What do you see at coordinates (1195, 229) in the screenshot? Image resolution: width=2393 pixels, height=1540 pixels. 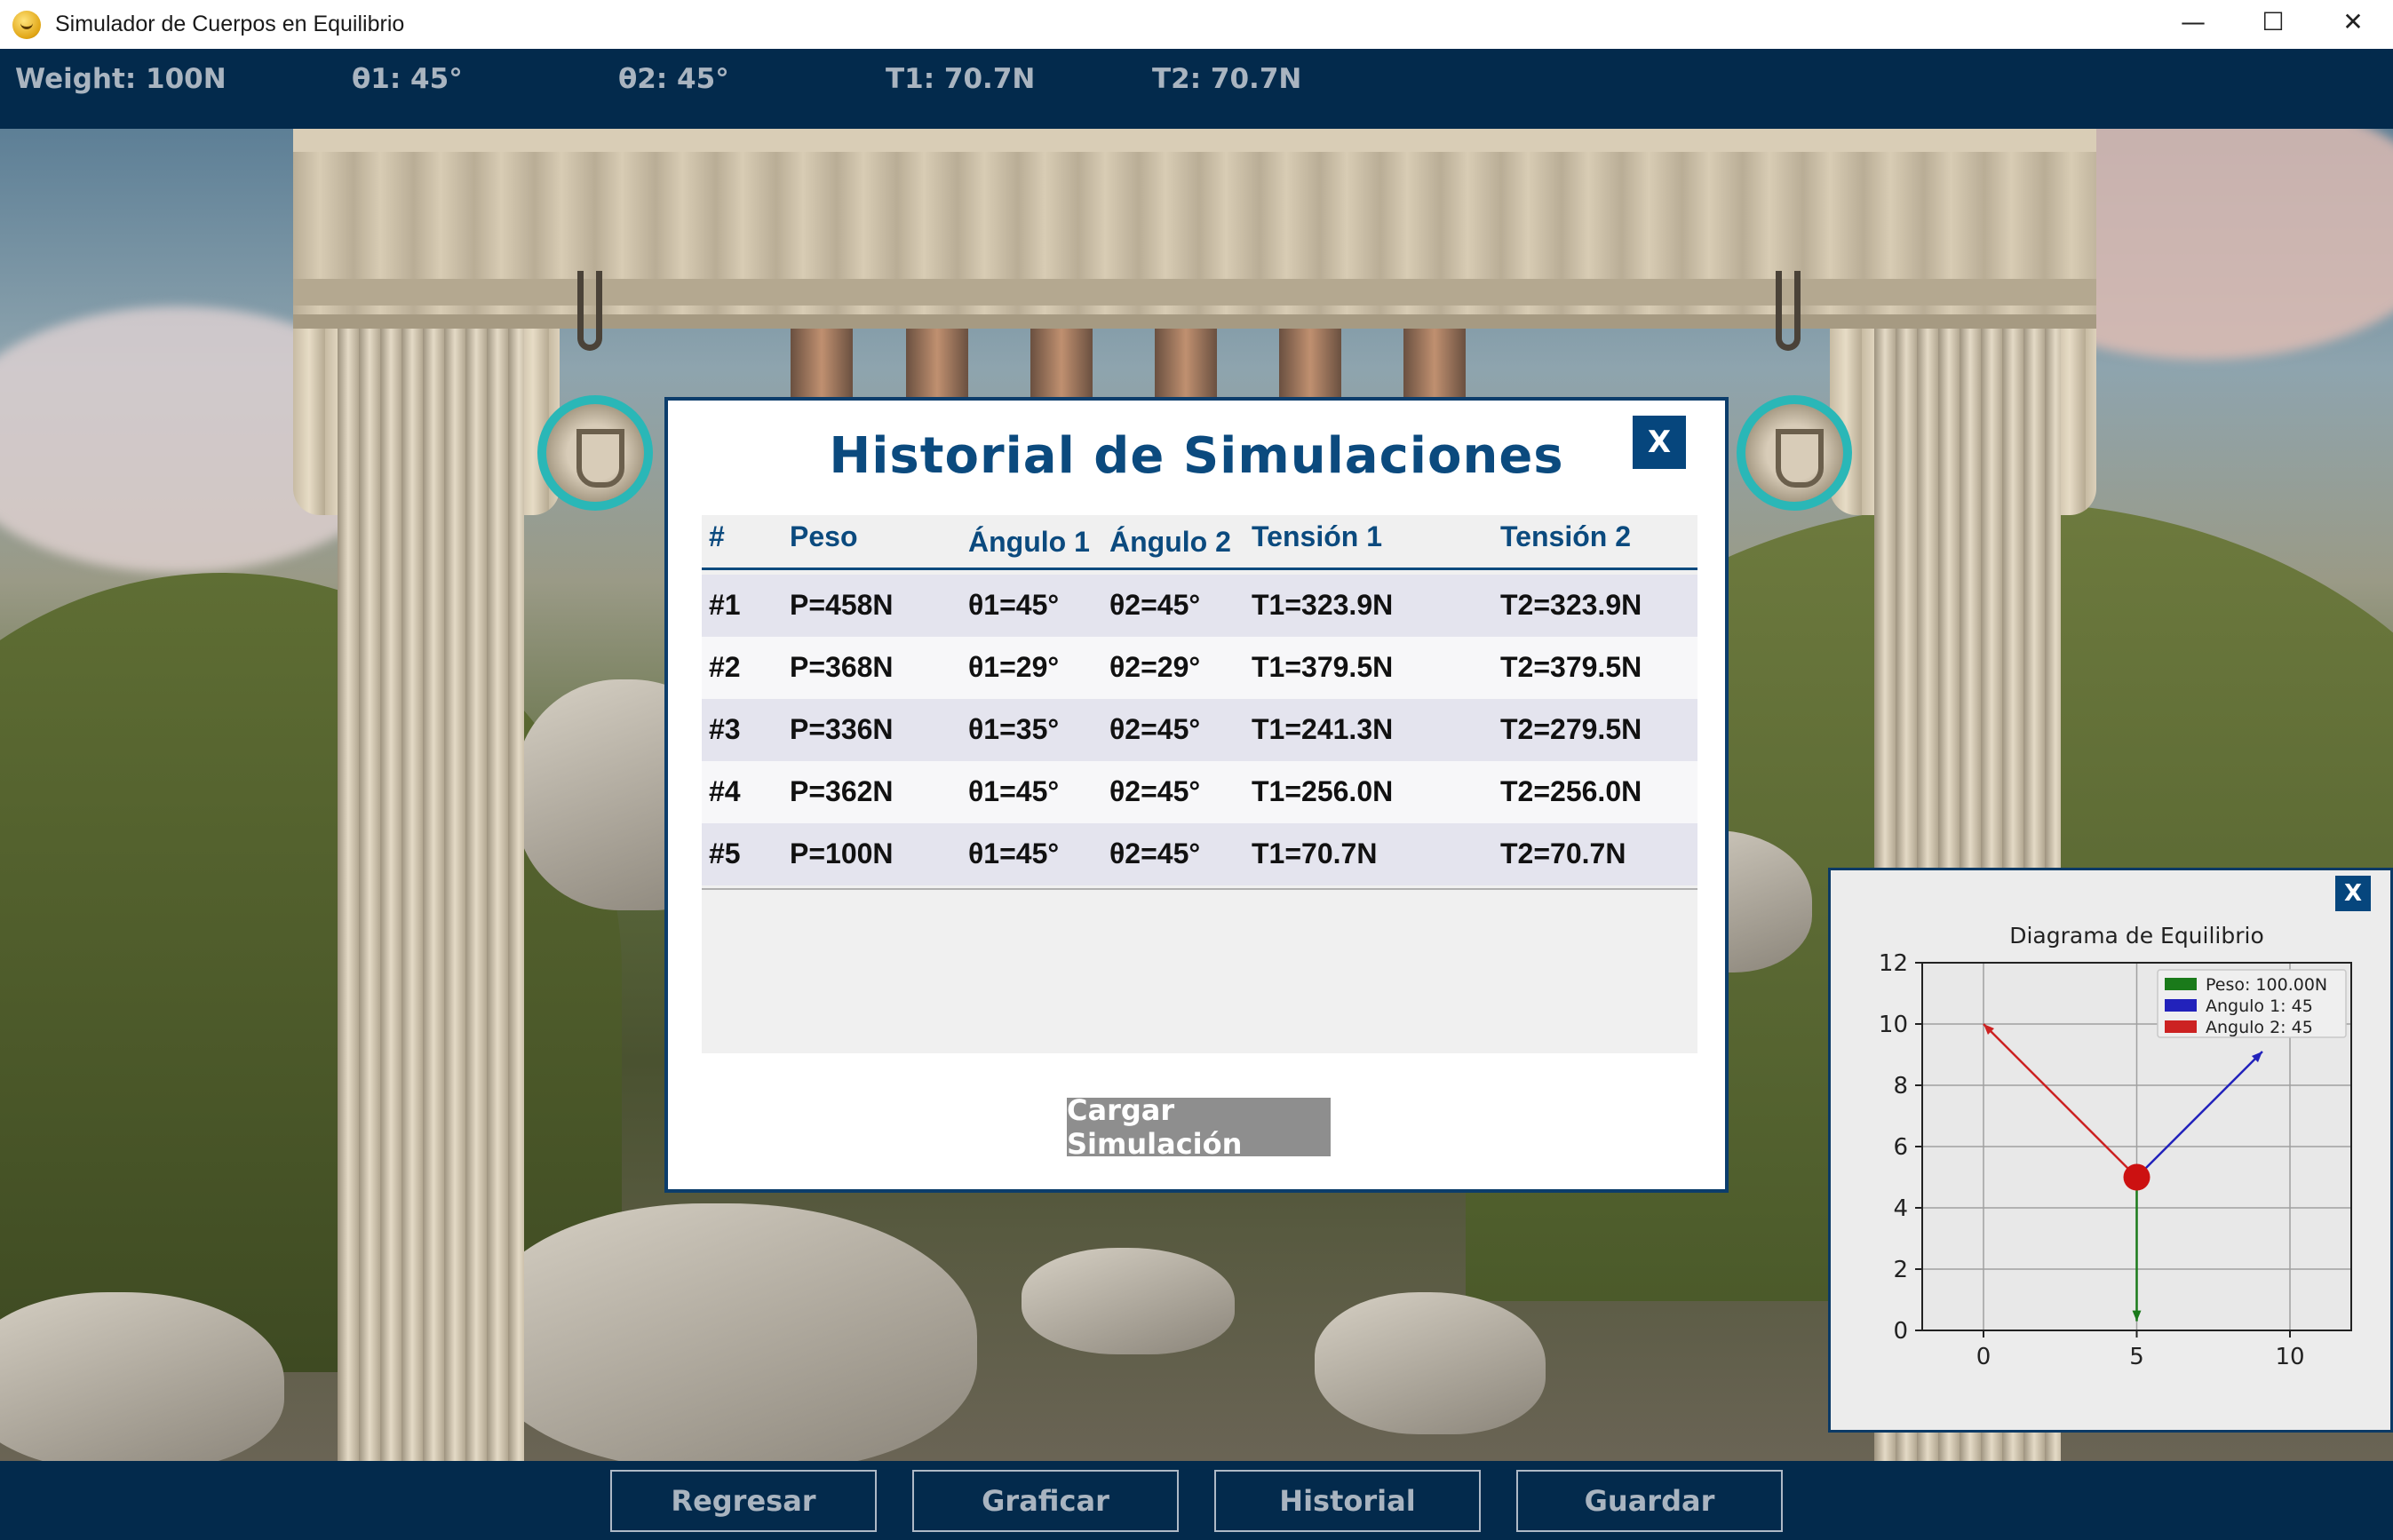 I see `temple-entablature` at bounding box center [1195, 229].